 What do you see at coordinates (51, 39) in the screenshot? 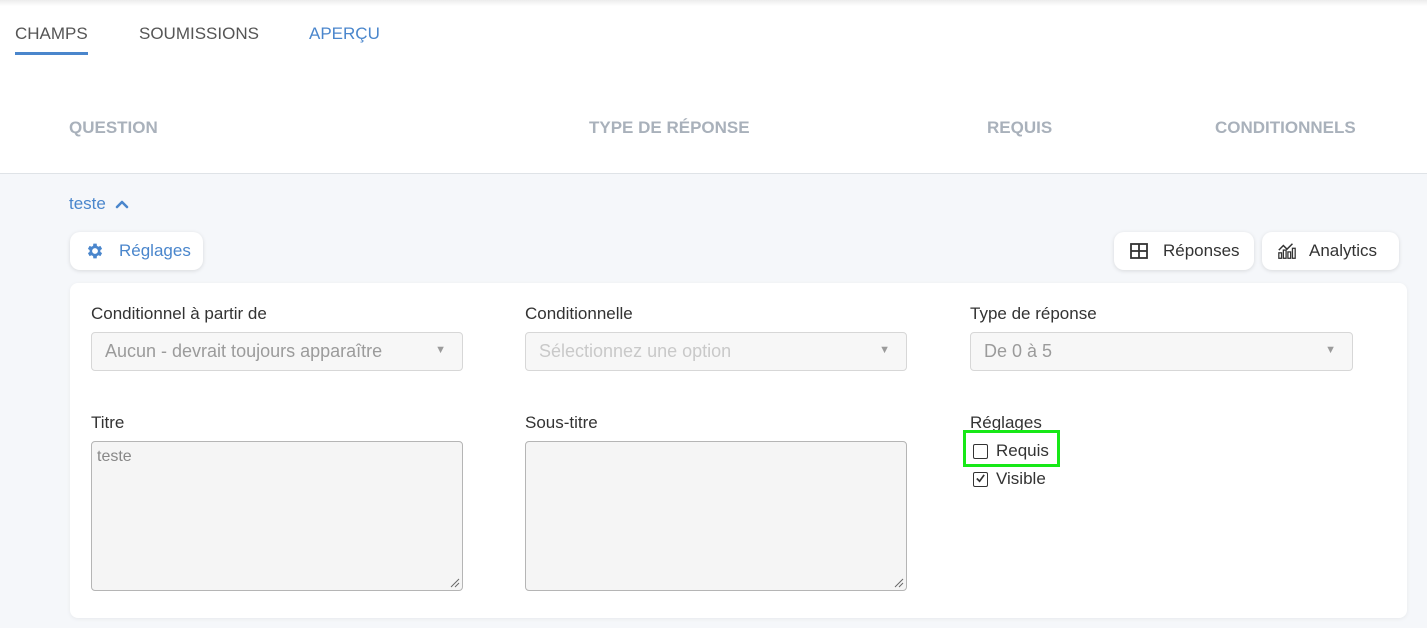
I see `tab-champs: CHAMPS` at bounding box center [51, 39].